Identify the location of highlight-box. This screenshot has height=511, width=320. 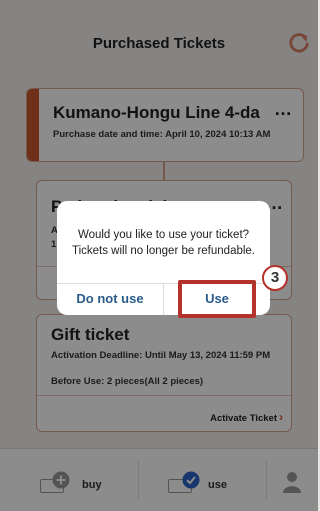
(217, 299).